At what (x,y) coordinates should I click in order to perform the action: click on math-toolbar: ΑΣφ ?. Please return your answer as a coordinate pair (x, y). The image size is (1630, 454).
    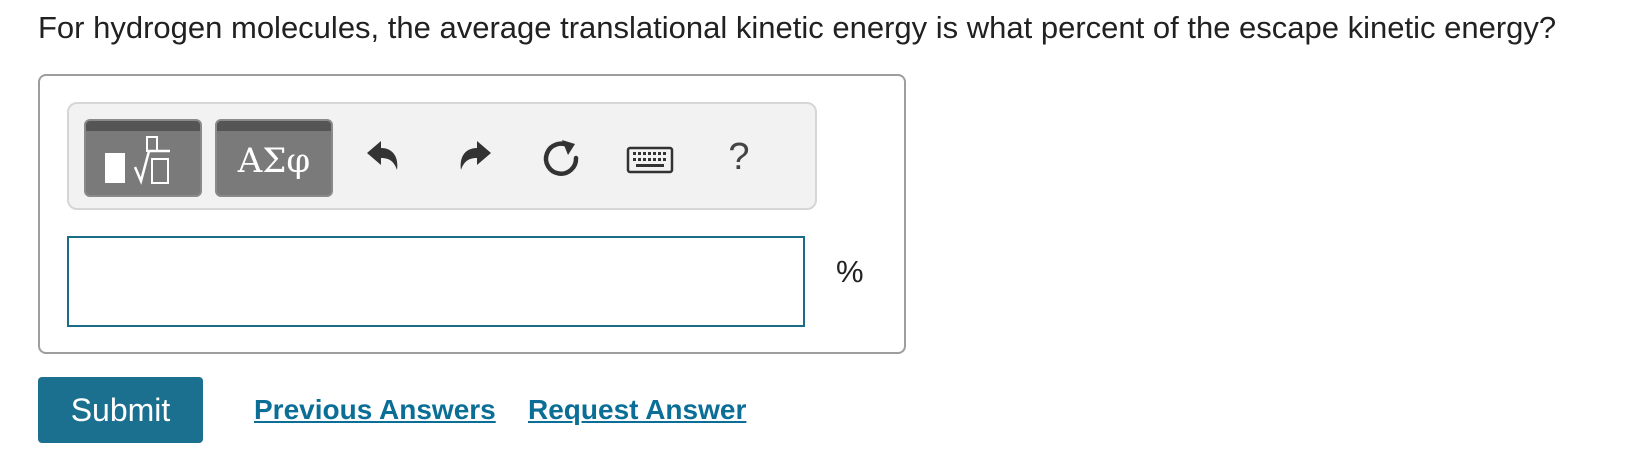
    Looking at the image, I should click on (442, 156).